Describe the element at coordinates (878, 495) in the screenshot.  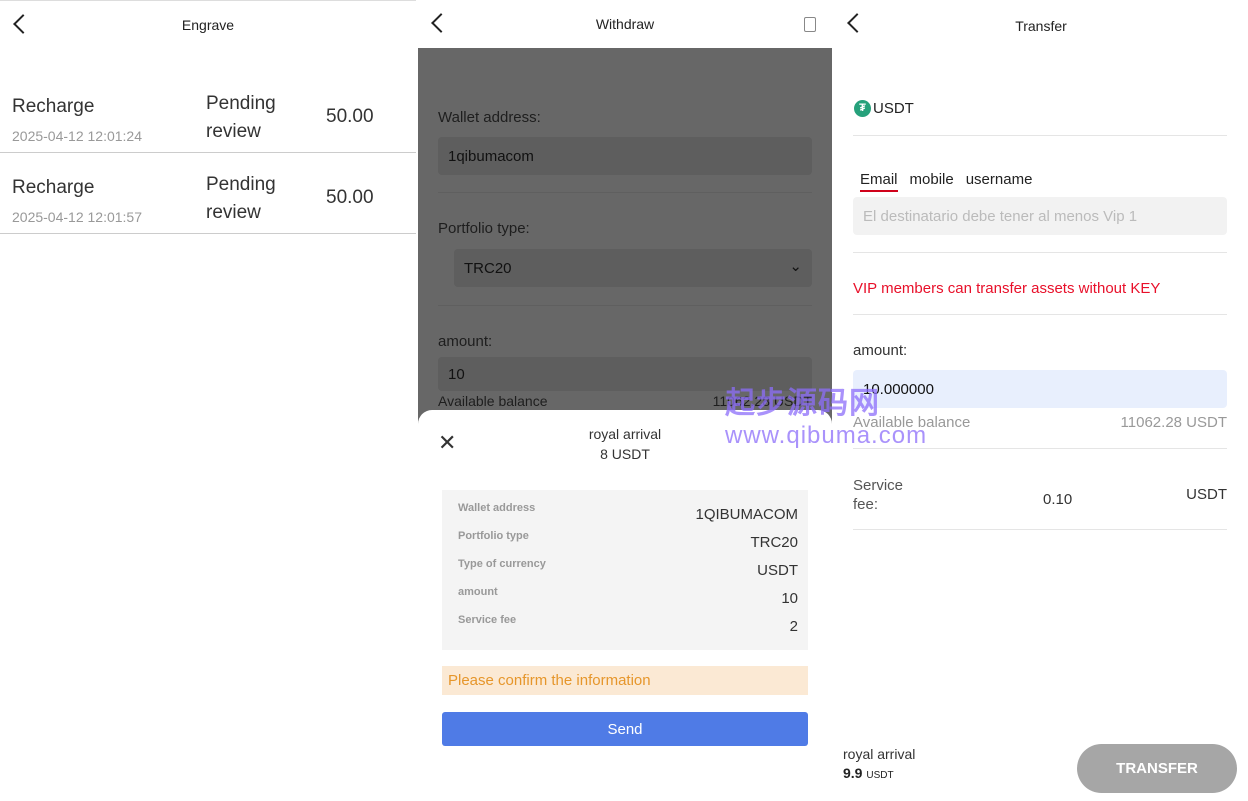
I see `fee-label: Service fee:` at that location.